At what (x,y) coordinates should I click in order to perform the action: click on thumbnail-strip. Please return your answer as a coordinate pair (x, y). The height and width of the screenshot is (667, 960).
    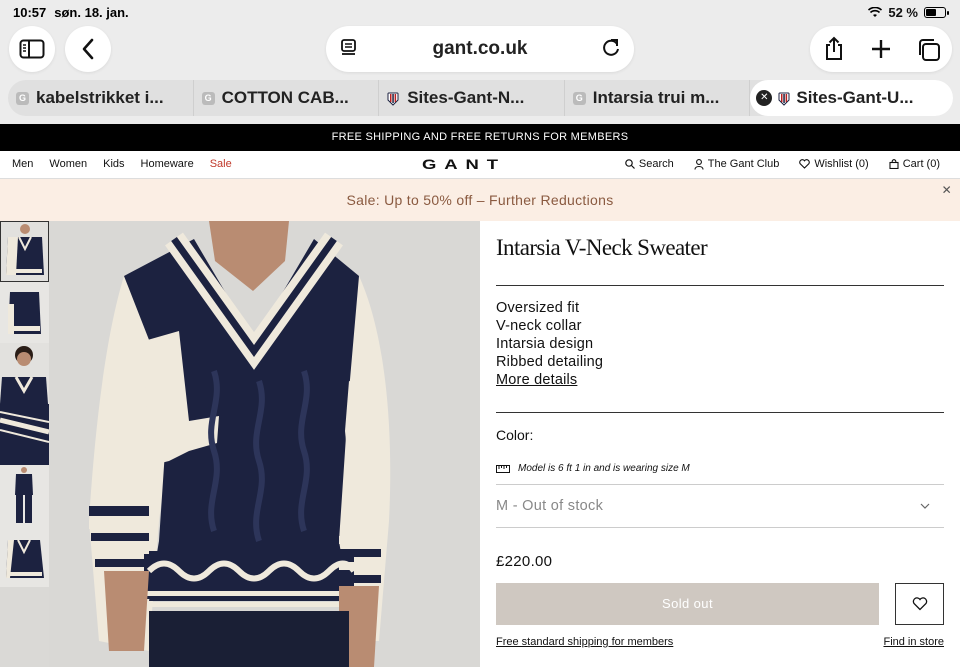
    Looking at the image, I should click on (24, 444).